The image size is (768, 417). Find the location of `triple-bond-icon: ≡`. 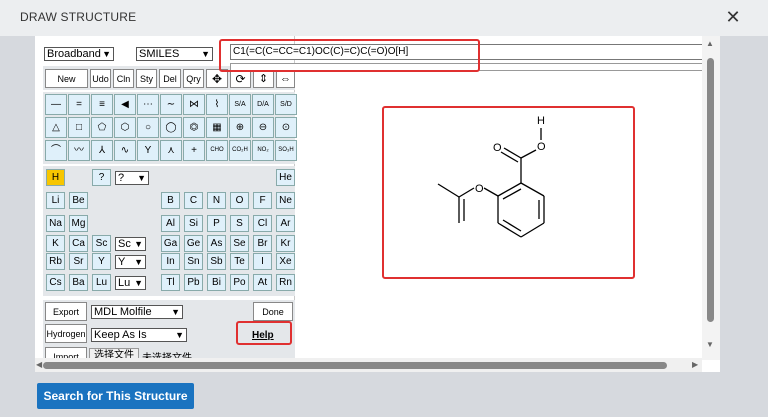

triple-bond-icon: ≡ is located at coordinates (102, 104).